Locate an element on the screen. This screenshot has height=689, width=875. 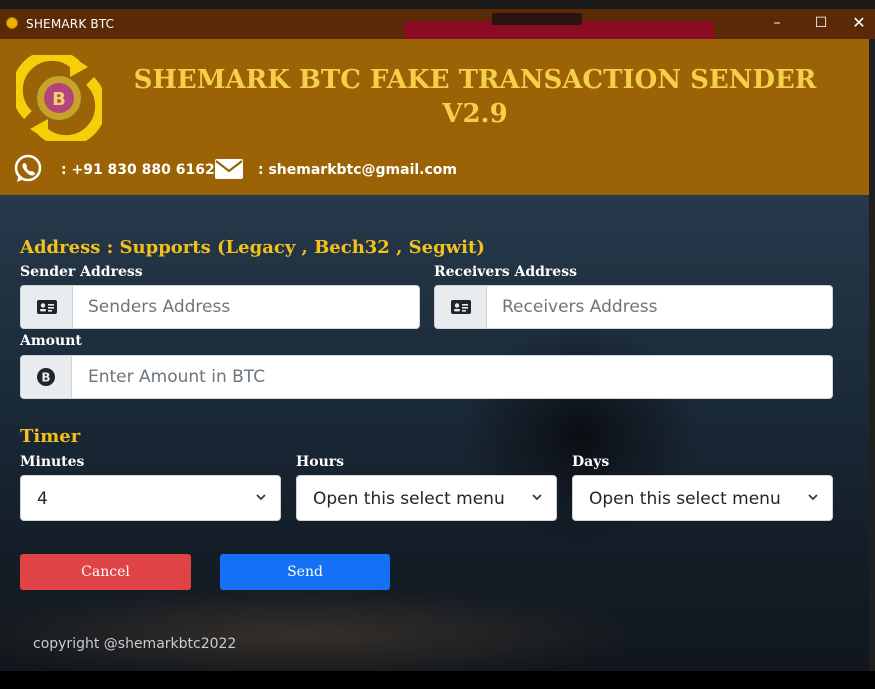
days-select: Open this select menu is located at coordinates (702, 498).